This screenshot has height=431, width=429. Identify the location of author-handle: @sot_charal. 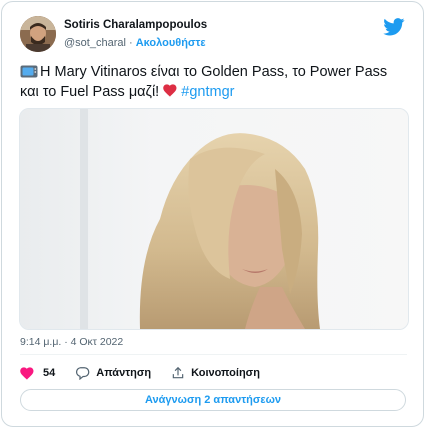
(95, 43).